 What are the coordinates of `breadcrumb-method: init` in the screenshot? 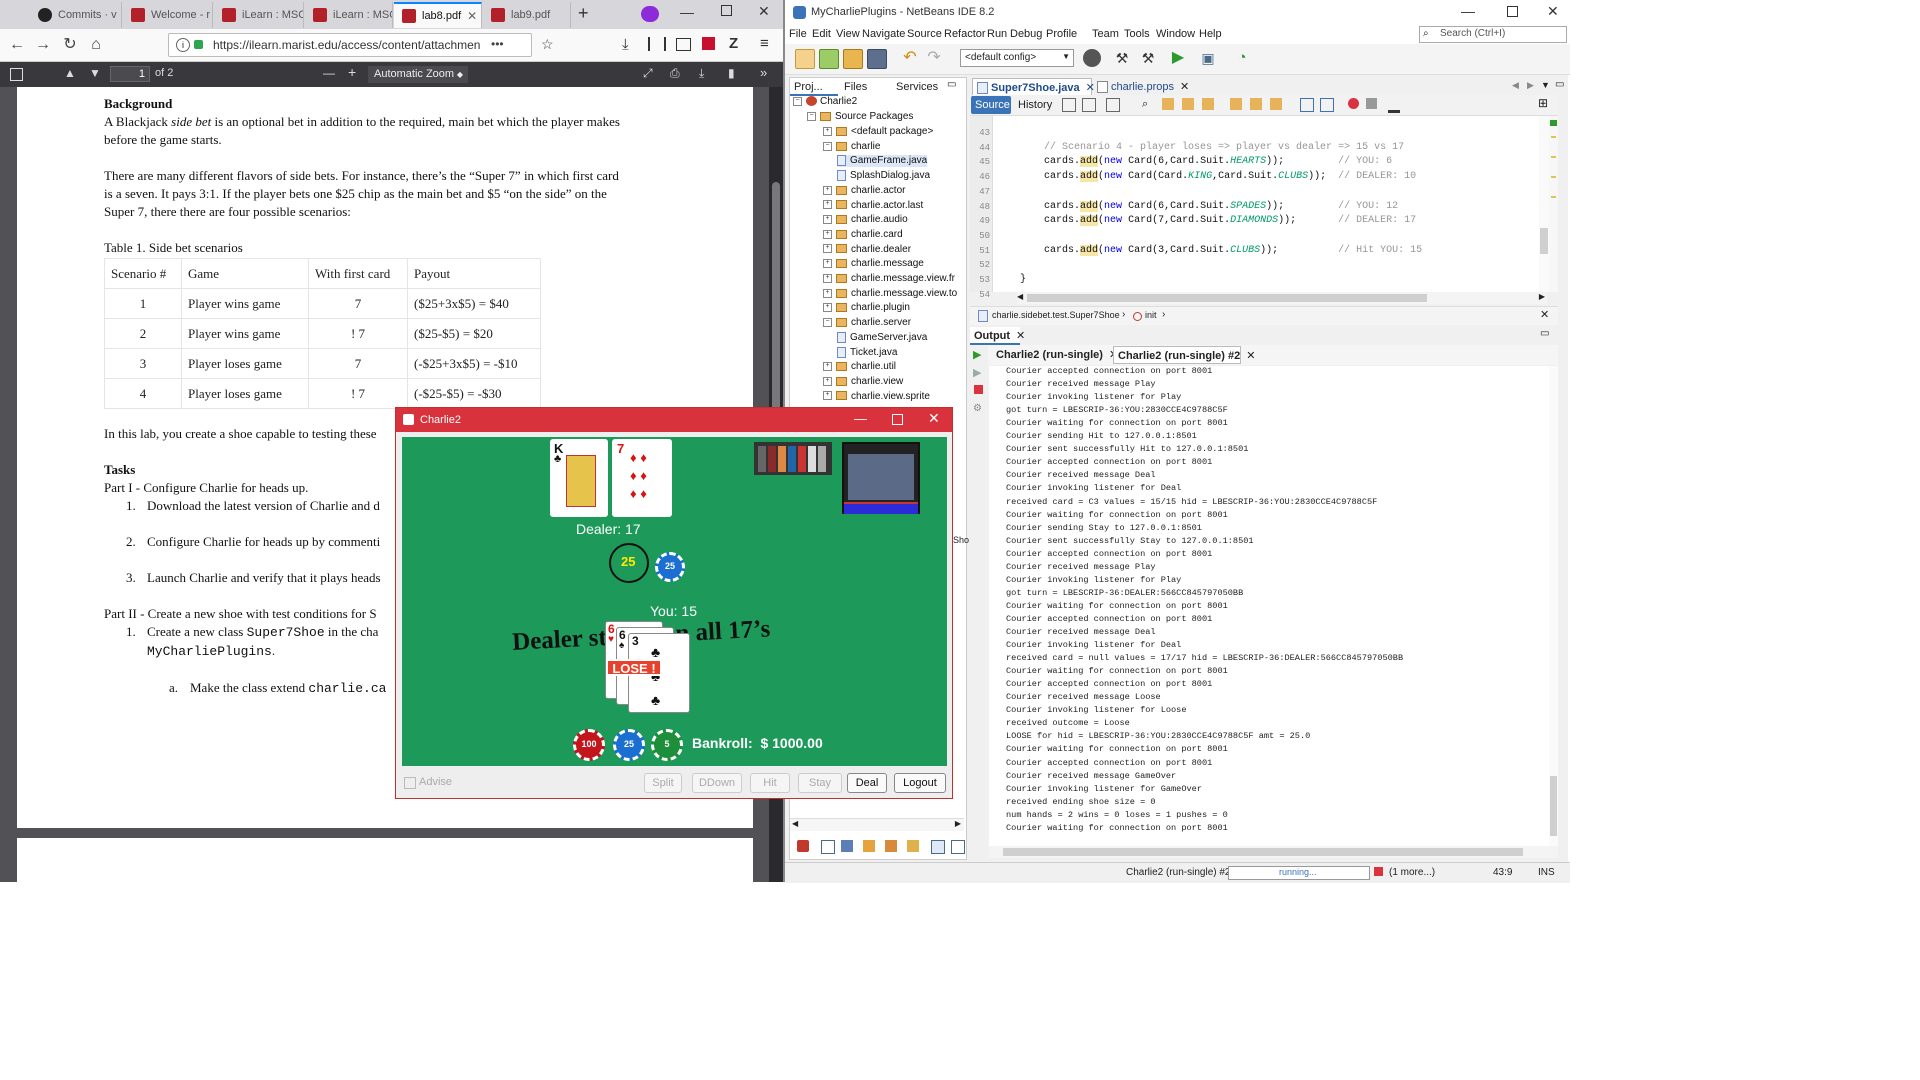 It's located at (1151, 315).